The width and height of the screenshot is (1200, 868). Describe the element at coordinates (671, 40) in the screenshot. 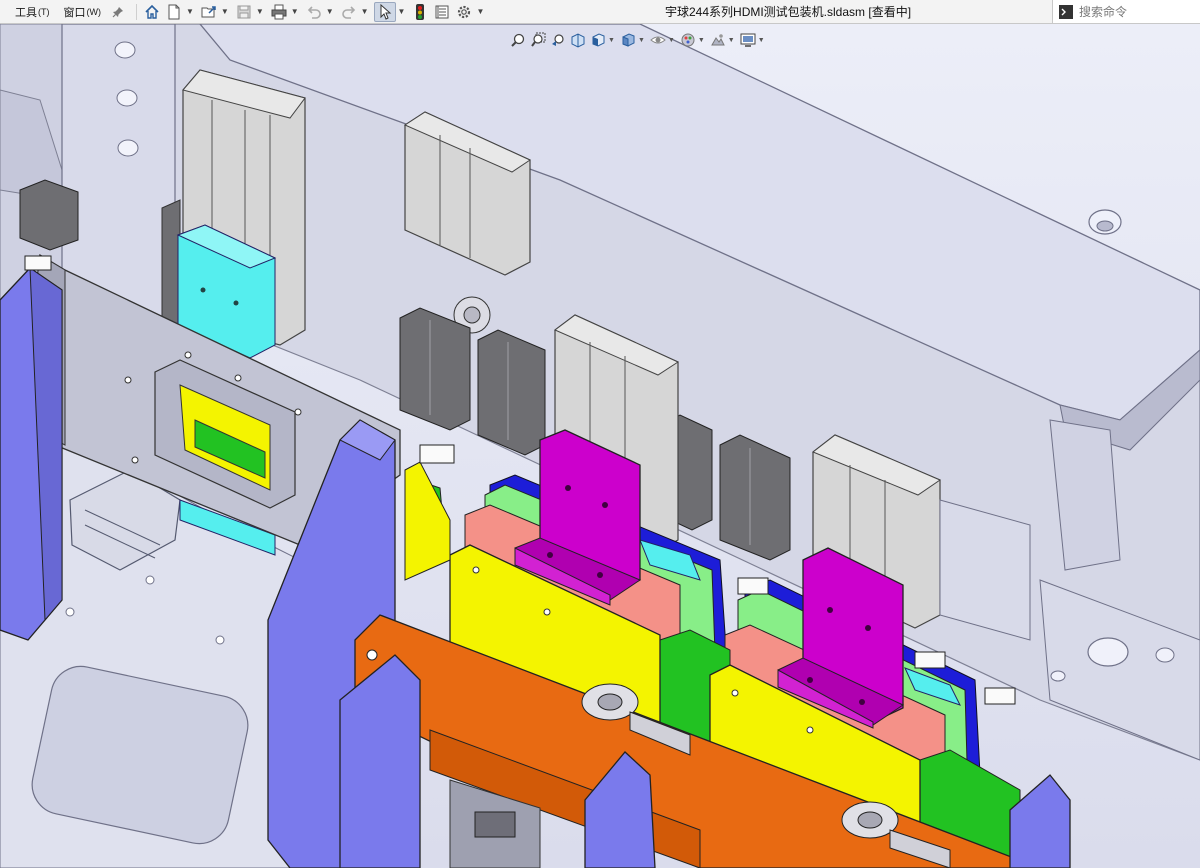

I see `hide-show-items-dropdown: ▼` at that location.